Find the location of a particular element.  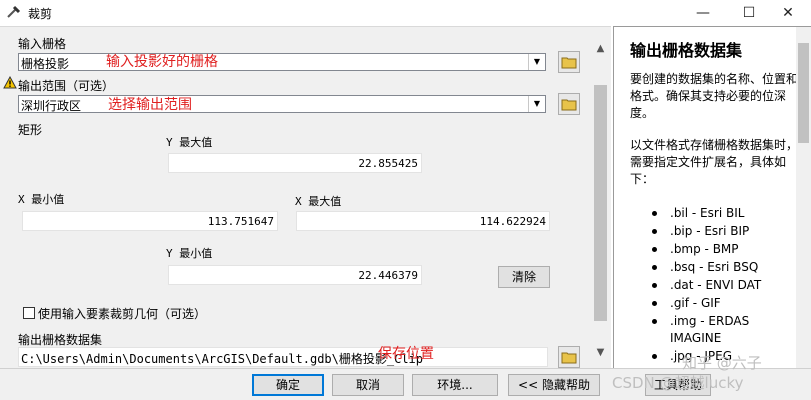

clear-button: 清除 is located at coordinates (524, 277).